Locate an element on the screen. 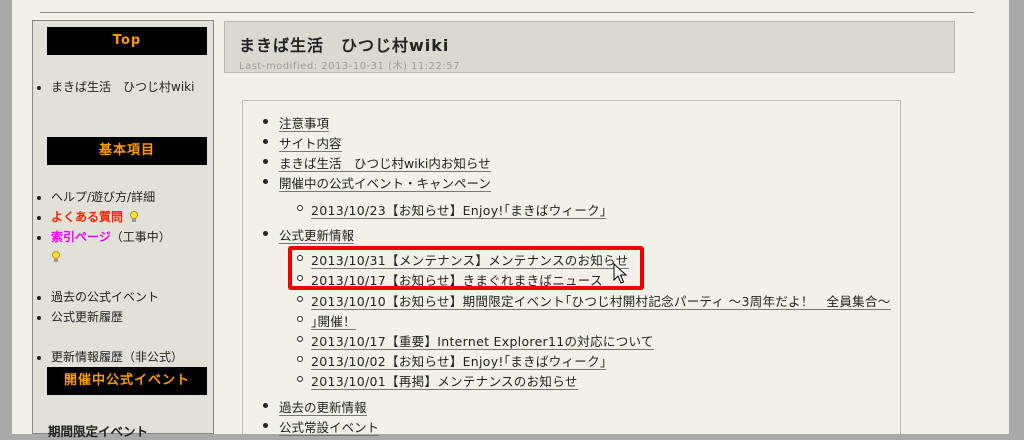  list-item: 2013/10/01【再掲】メンテナンスのお知らせ is located at coordinates (437, 380).